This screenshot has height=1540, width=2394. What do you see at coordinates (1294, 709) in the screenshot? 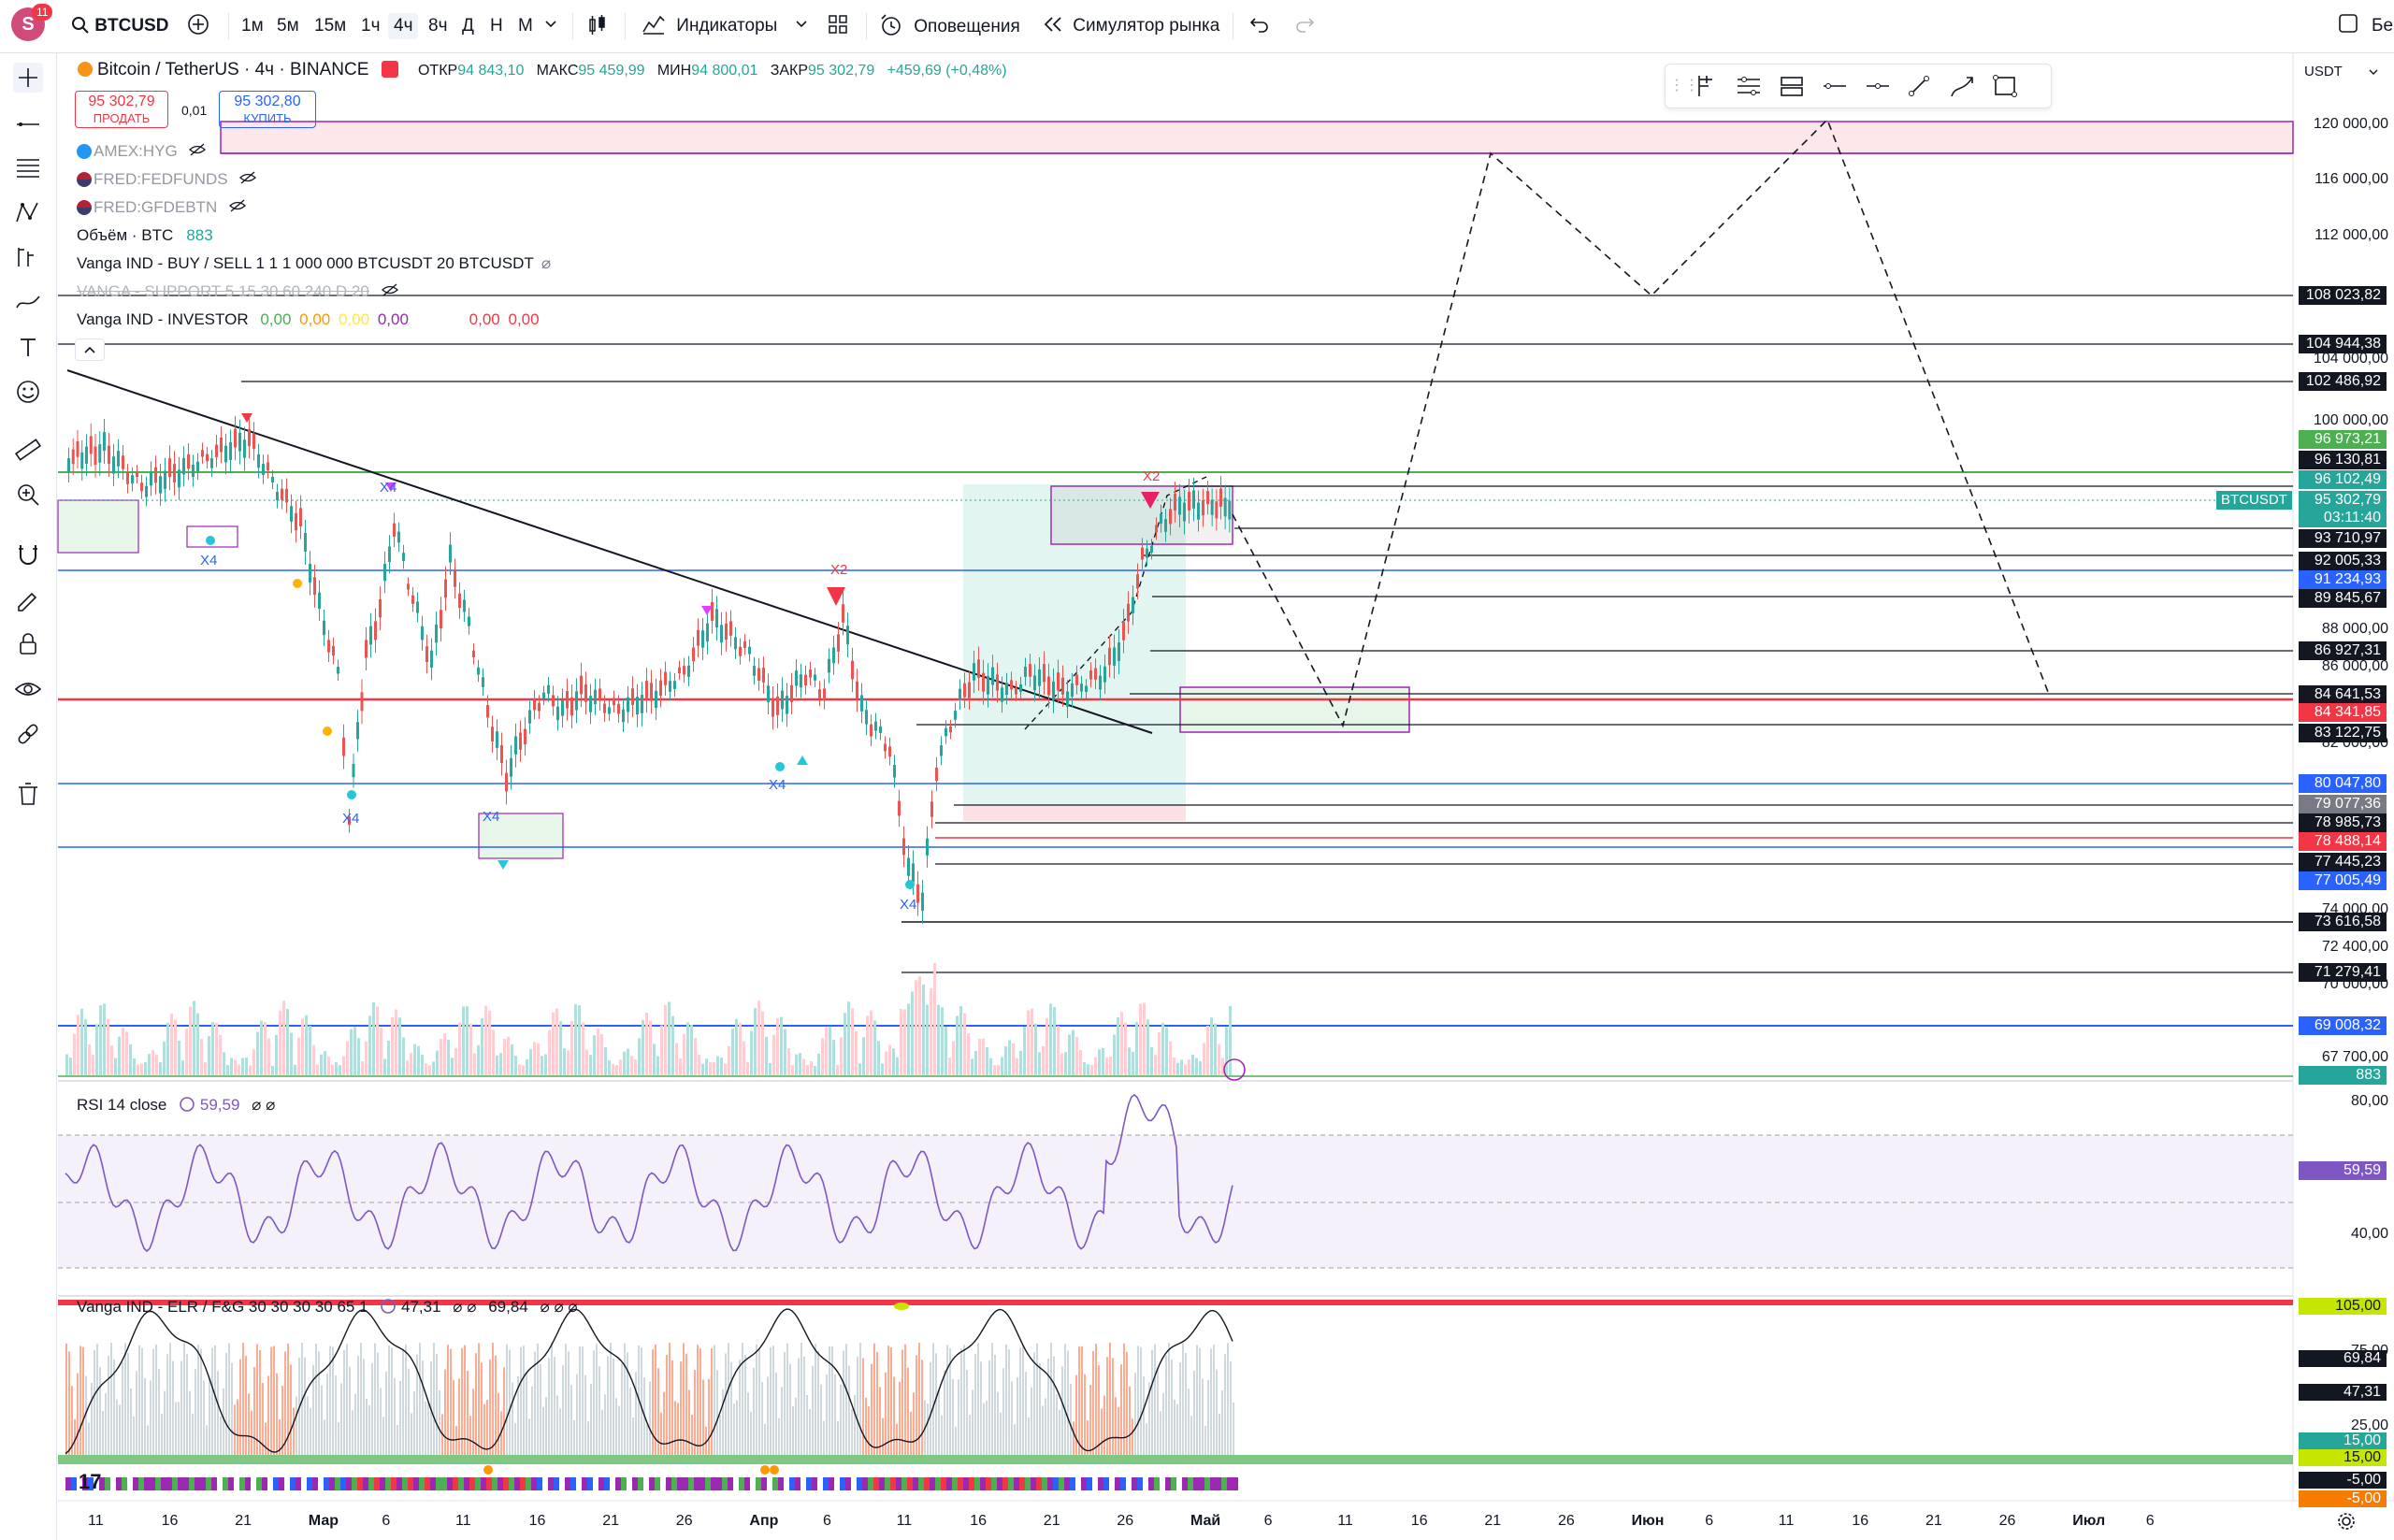
I see `target-box` at bounding box center [1294, 709].